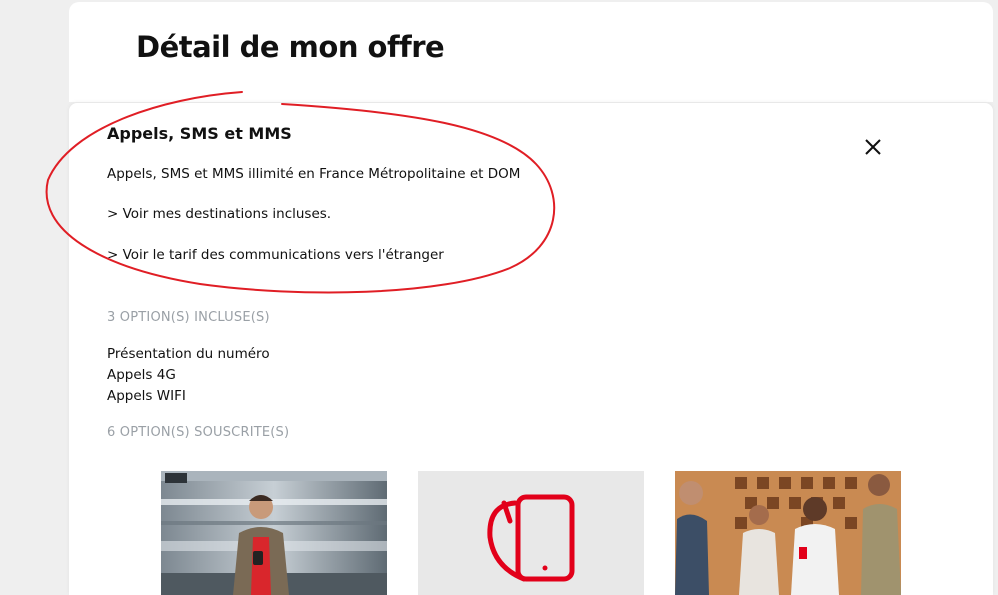 The height and width of the screenshot is (595, 998). What do you see at coordinates (146, 396) in the screenshot?
I see `included-option-item: Appels WIFI` at bounding box center [146, 396].